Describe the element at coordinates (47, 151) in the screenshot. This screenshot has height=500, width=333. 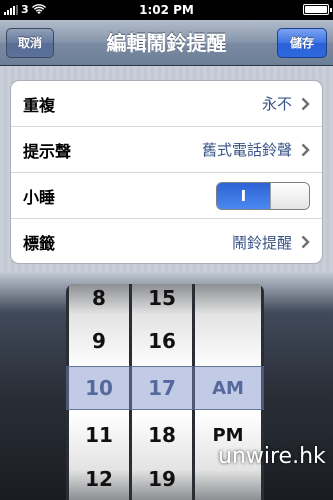
I see `sound-label: 提示聲` at that location.